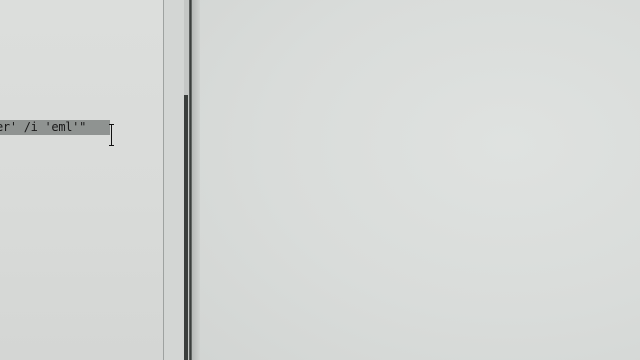  What do you see at coordinates (111, 145) in the screenshot?
I see `ibeam-cap-bottom` at bounding box center [111, 145].